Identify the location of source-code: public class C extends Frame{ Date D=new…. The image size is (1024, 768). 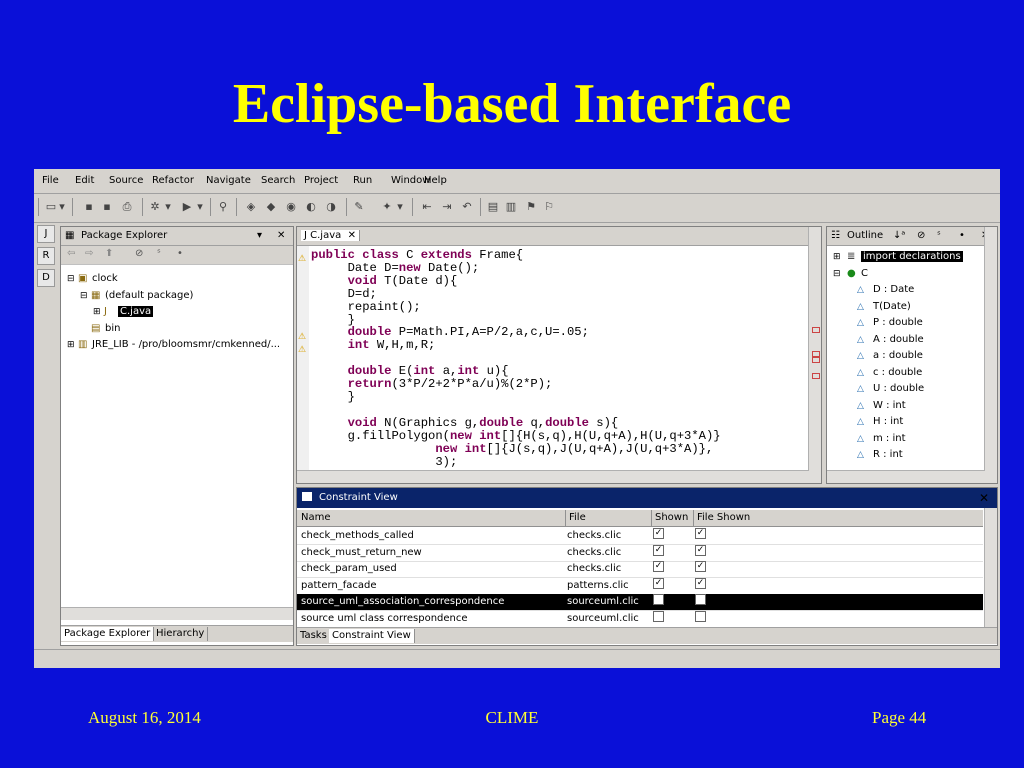
(516, 358).